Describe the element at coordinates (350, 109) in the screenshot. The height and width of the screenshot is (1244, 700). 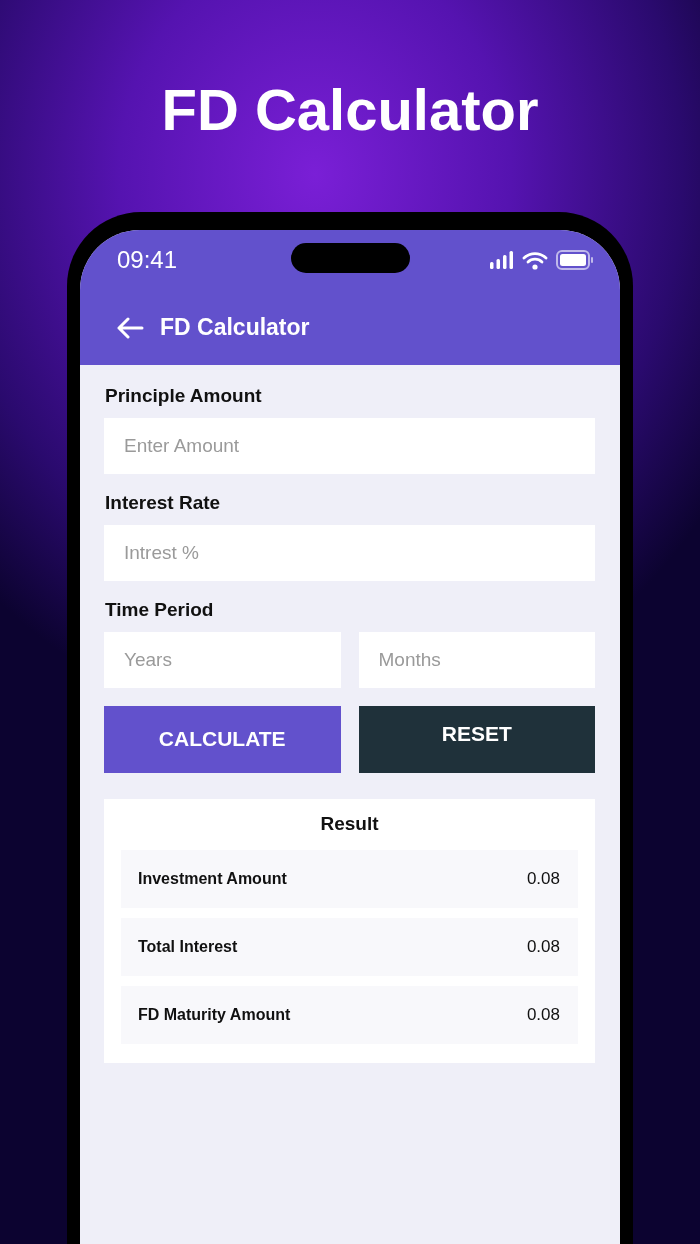
I see `headline: FD Calculator` at that location.